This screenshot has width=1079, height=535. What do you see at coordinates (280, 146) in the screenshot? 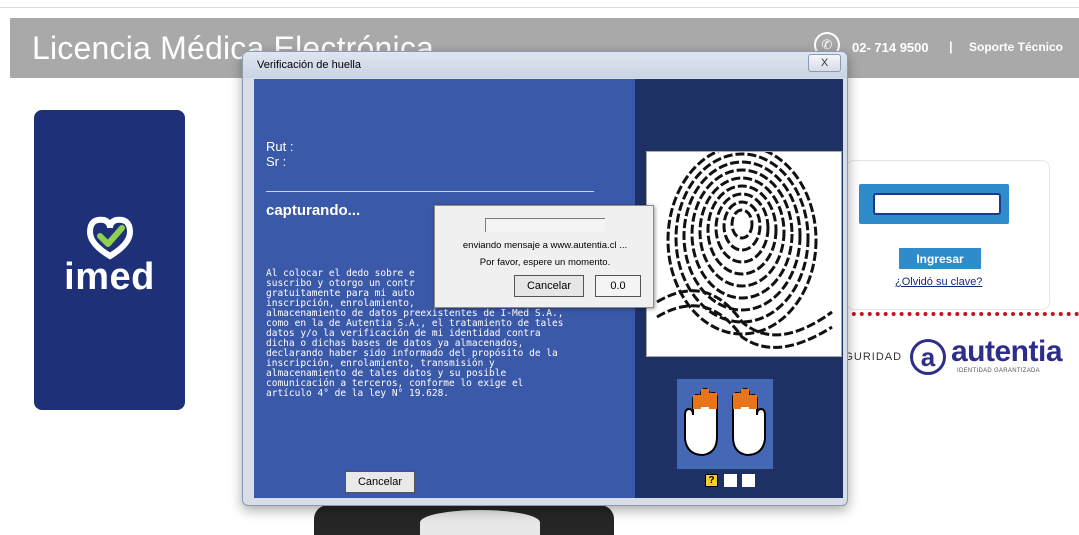
I see `rut-label: Rut :` at bounding box center [280, 146].